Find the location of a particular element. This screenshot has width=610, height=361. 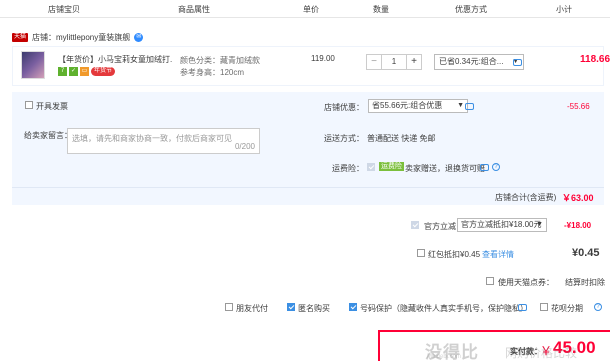

official-discount-amount: -¥18.00 is located at coordinates (578, 225).